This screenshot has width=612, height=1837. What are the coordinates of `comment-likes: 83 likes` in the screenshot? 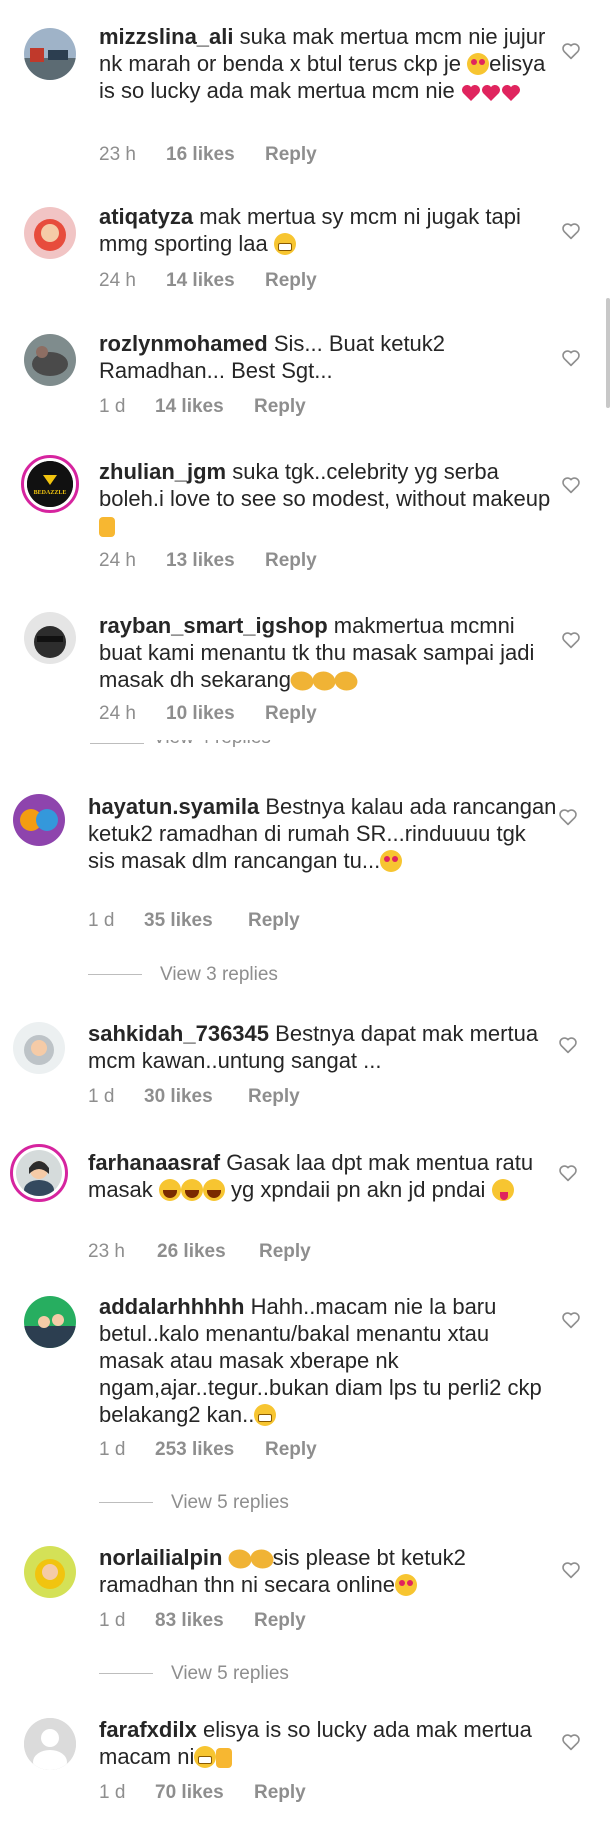 It's located at (189, 1621).